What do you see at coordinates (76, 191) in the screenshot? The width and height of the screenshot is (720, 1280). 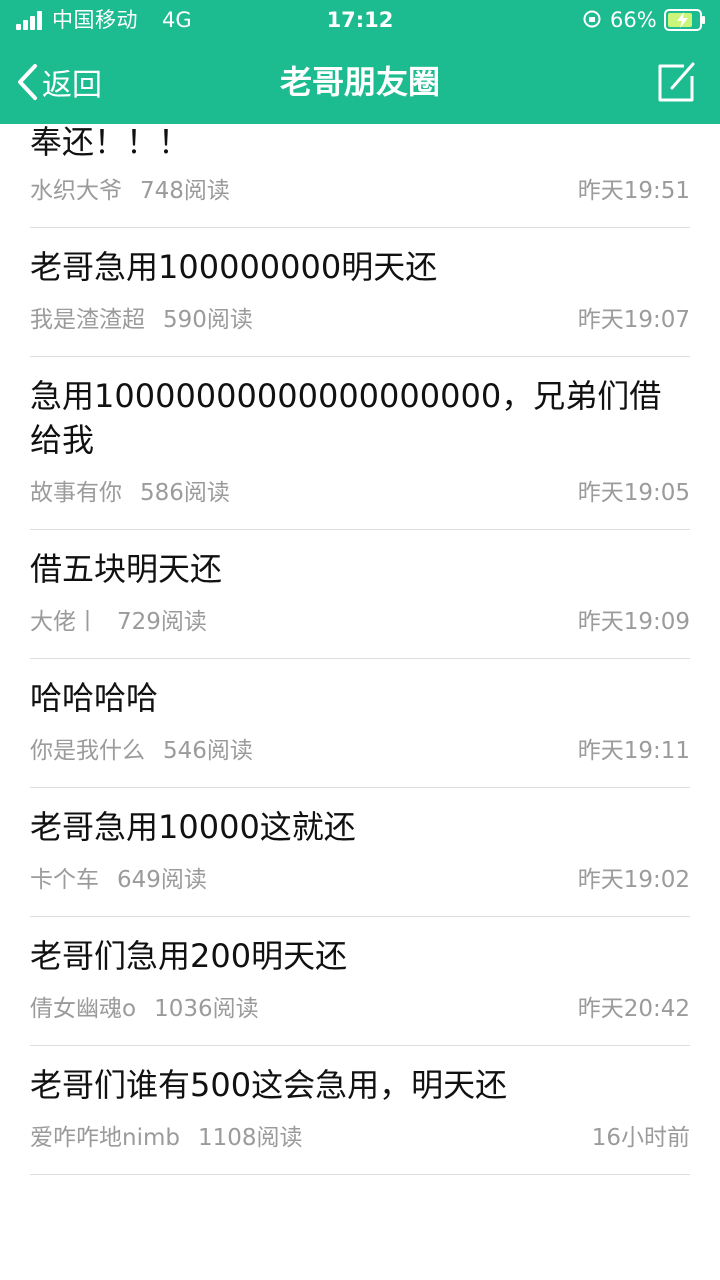 I see `post-author: 水织大爷` at bounding box center [76, 191].